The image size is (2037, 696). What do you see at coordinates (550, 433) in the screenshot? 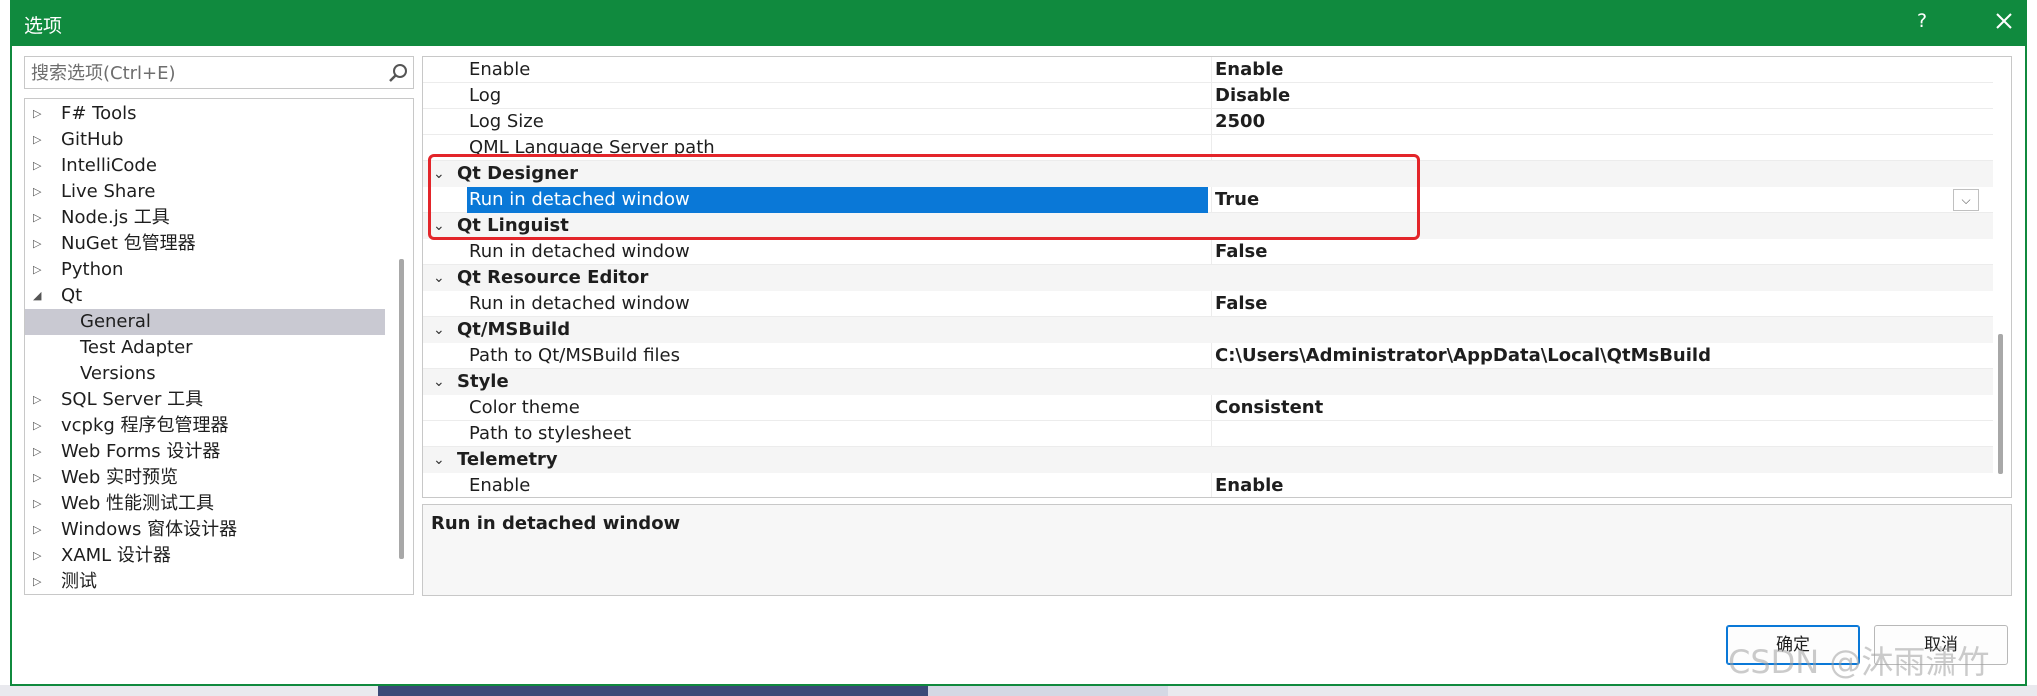
I see `property-name: Path to stylesheet` at bounding box center [550, 433].